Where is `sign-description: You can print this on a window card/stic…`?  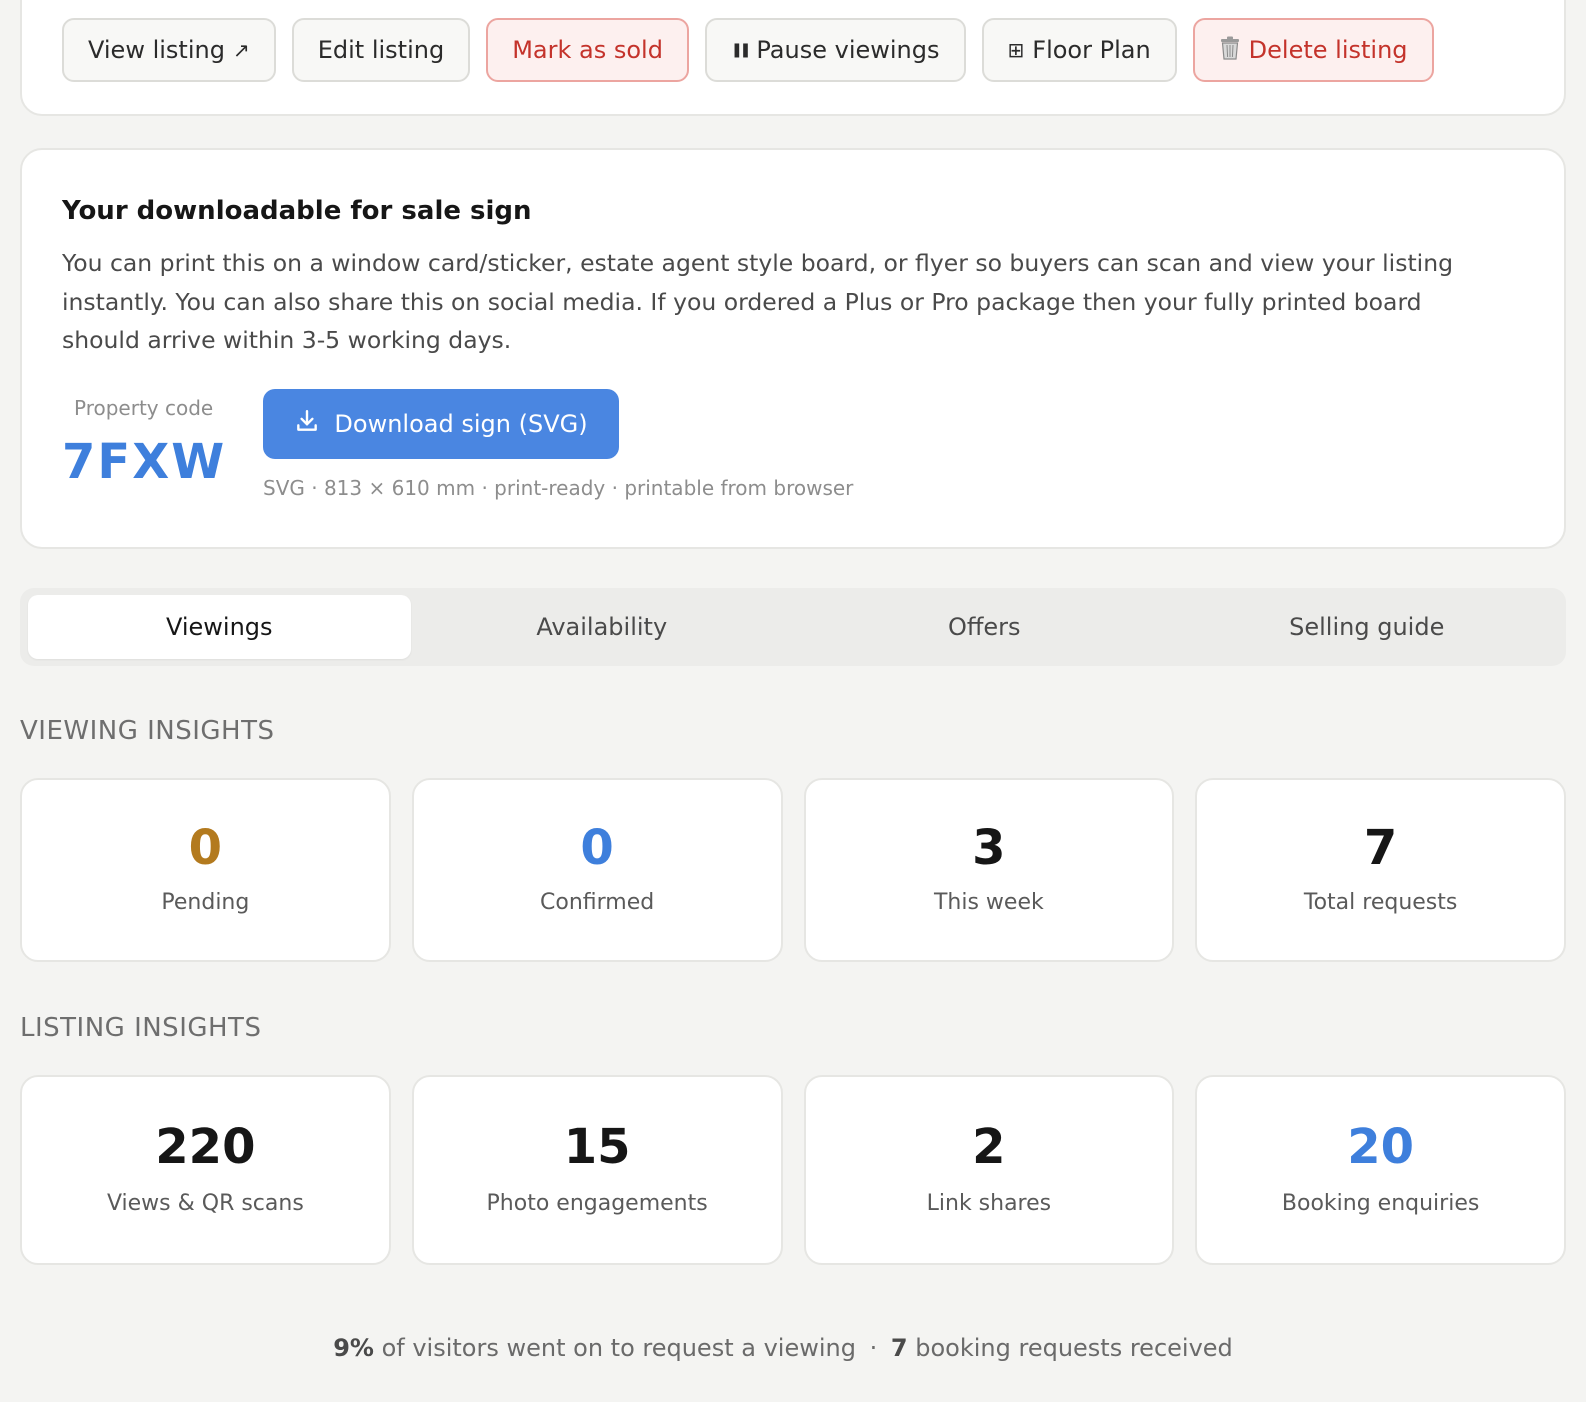 sign-description: You can print this on a window card/stic… is located at coordinates (758, 301).